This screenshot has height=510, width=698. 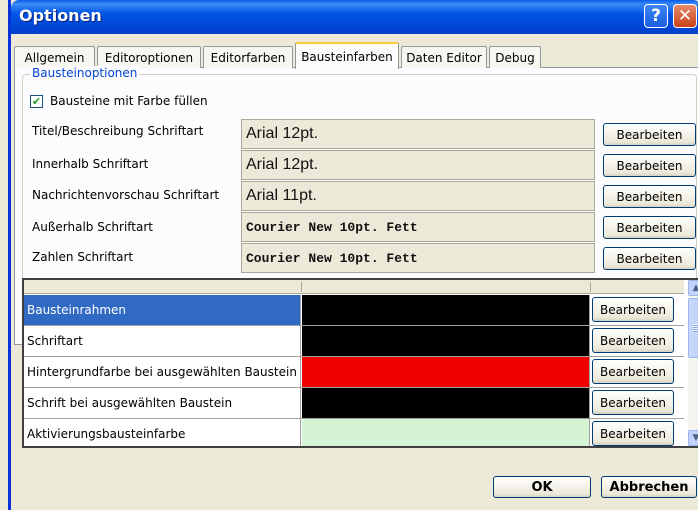 I want to click on color-row-label: Schrift bei ausgewählten Baustein, so click(x=162, y=403).